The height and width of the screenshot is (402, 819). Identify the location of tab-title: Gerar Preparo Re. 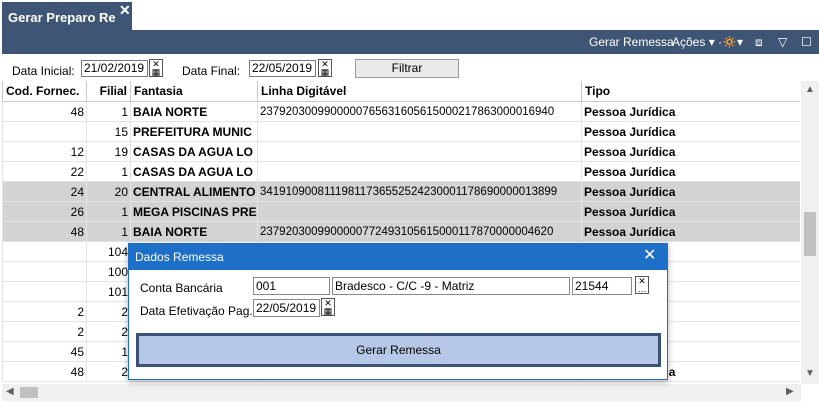
(62, 17).